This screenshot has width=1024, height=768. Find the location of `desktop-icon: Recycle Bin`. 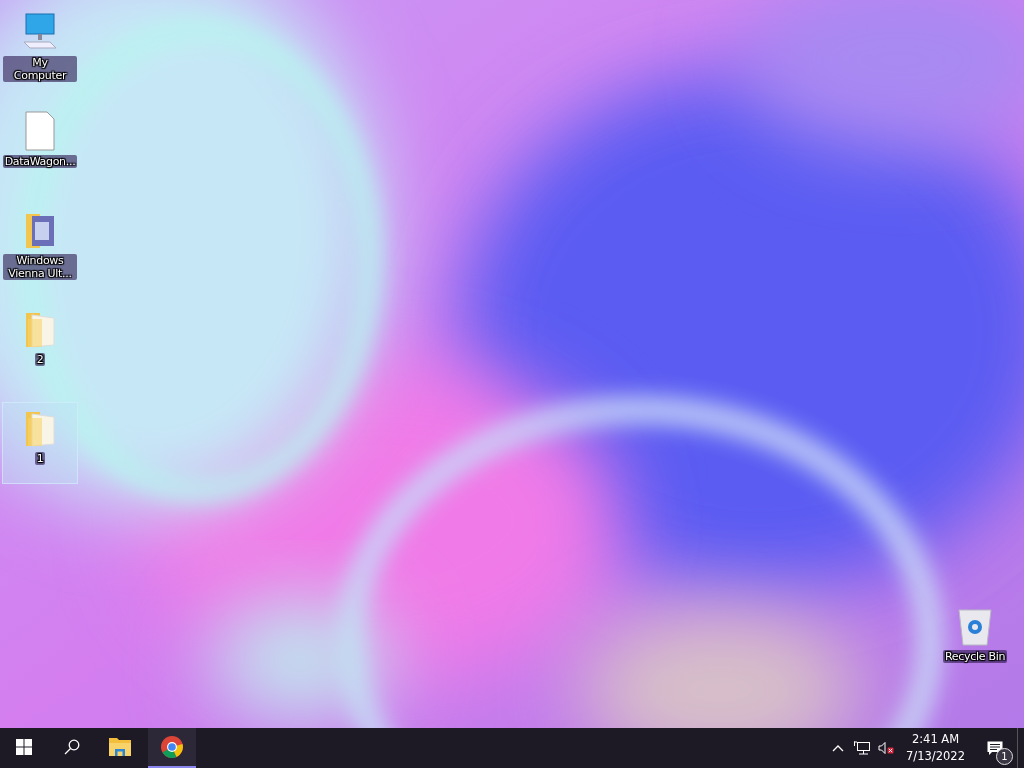

desktop-icon: Recycle Bin is located at coordinates (975, 641).